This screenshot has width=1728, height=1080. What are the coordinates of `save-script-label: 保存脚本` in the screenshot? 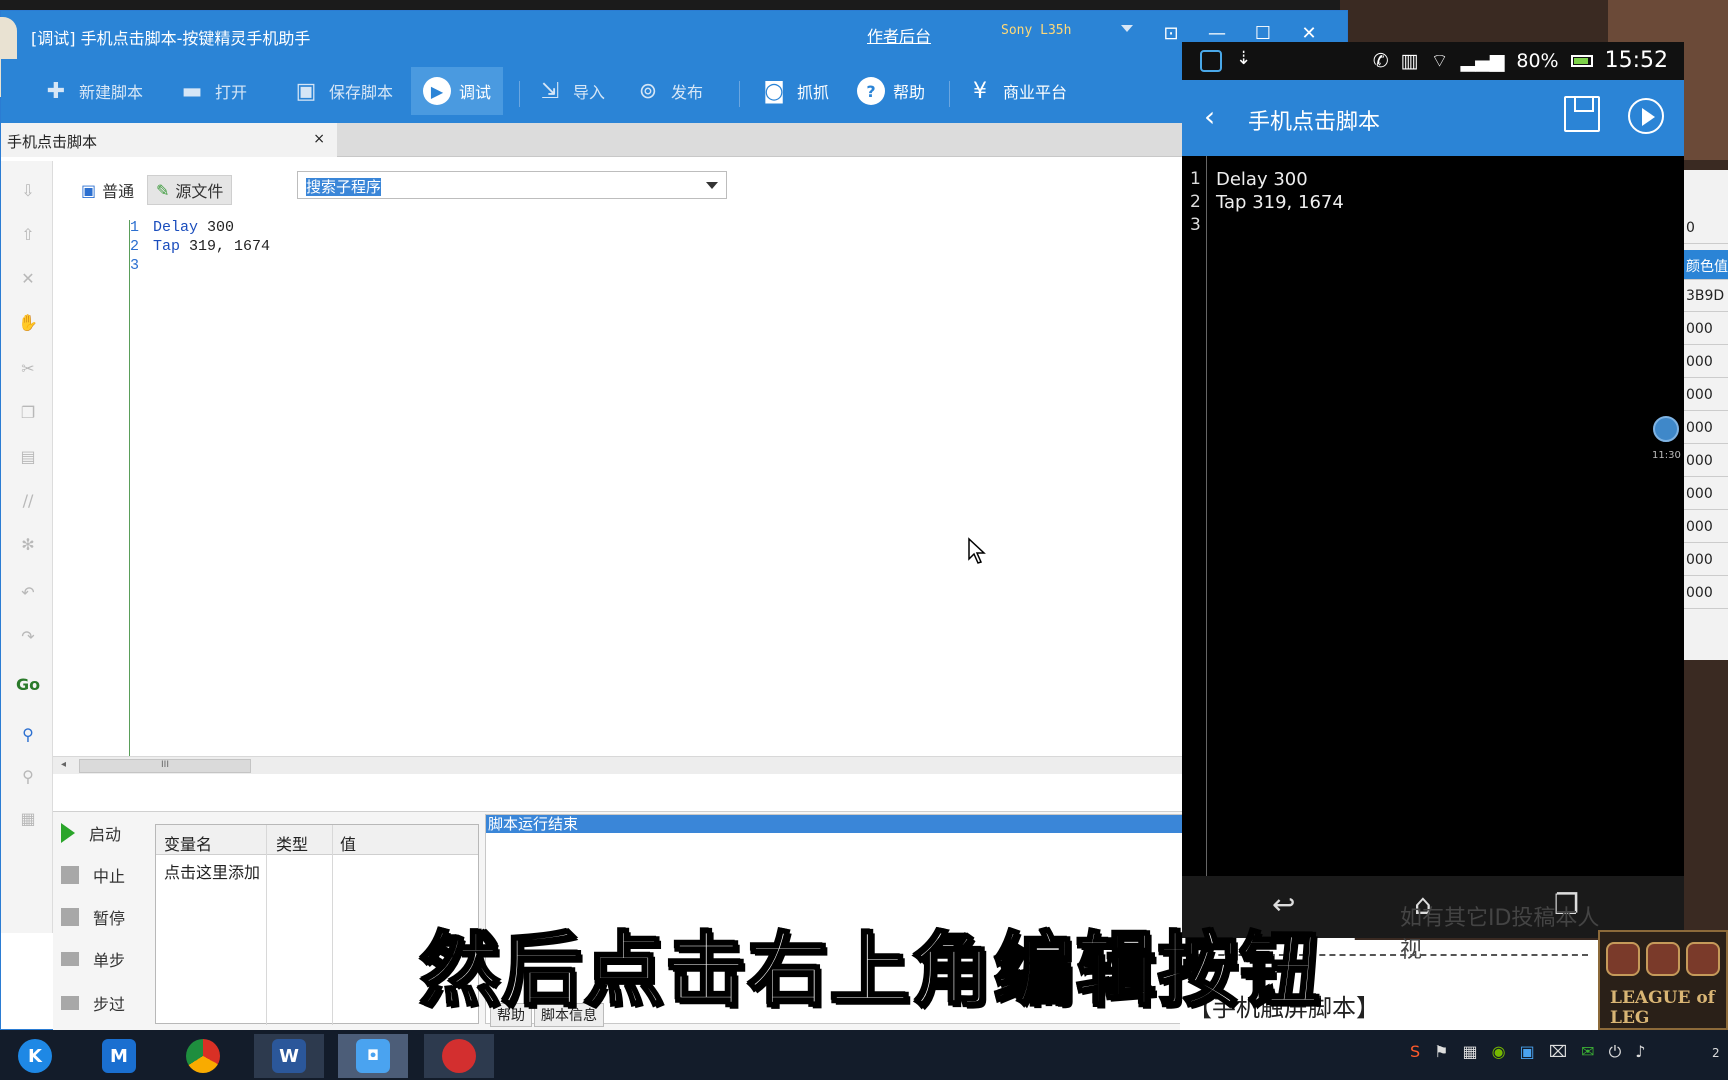 It's located at (361, 92).